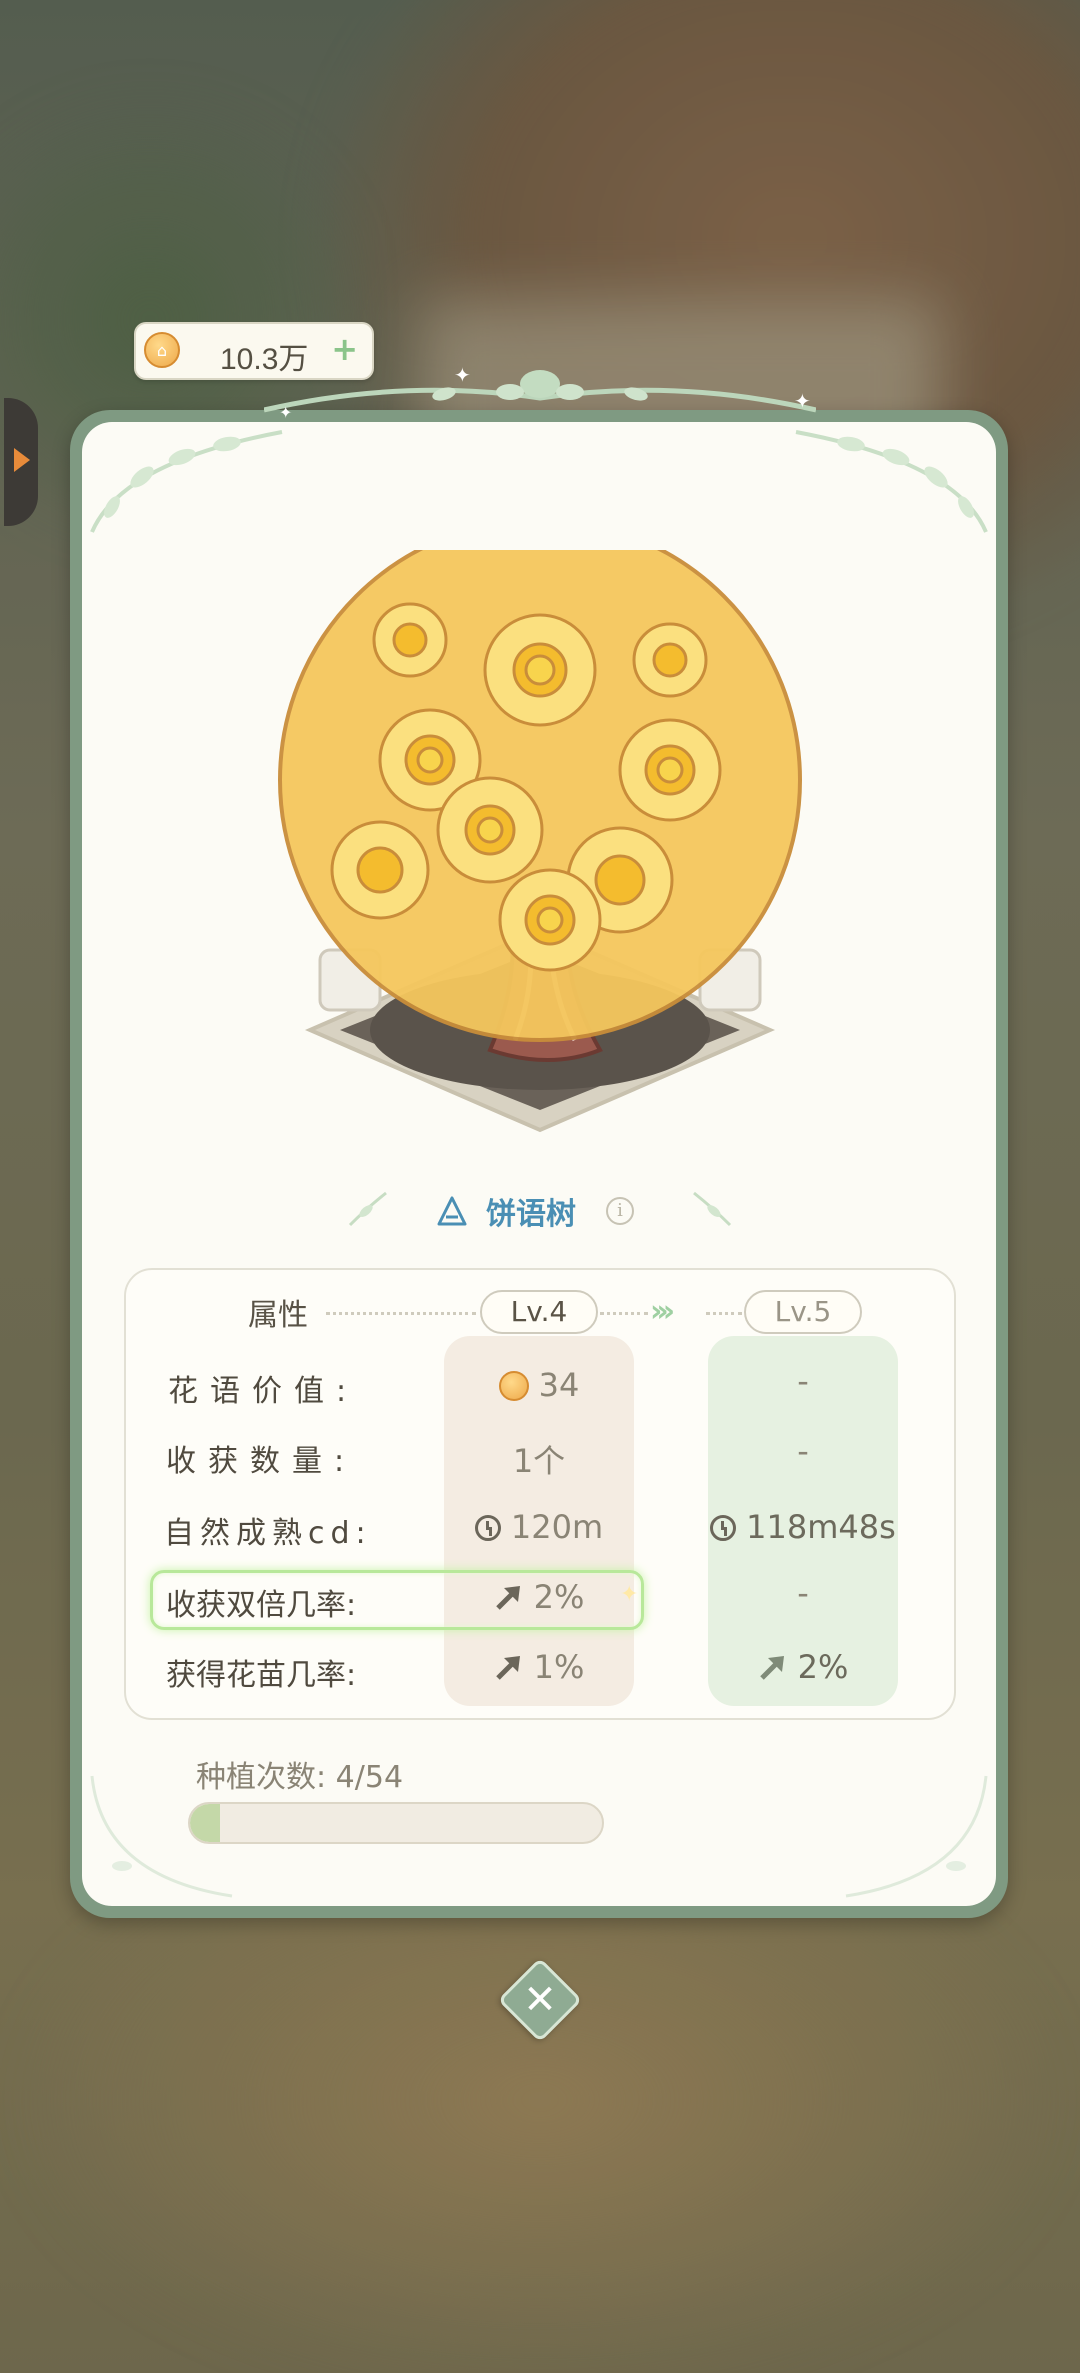 The height and width of the screenshot is (2373, 1080). Describe the element at coordinates (268, 1533) in the screenshot. I see `attr-label: 自然成熟cd:` at that location.